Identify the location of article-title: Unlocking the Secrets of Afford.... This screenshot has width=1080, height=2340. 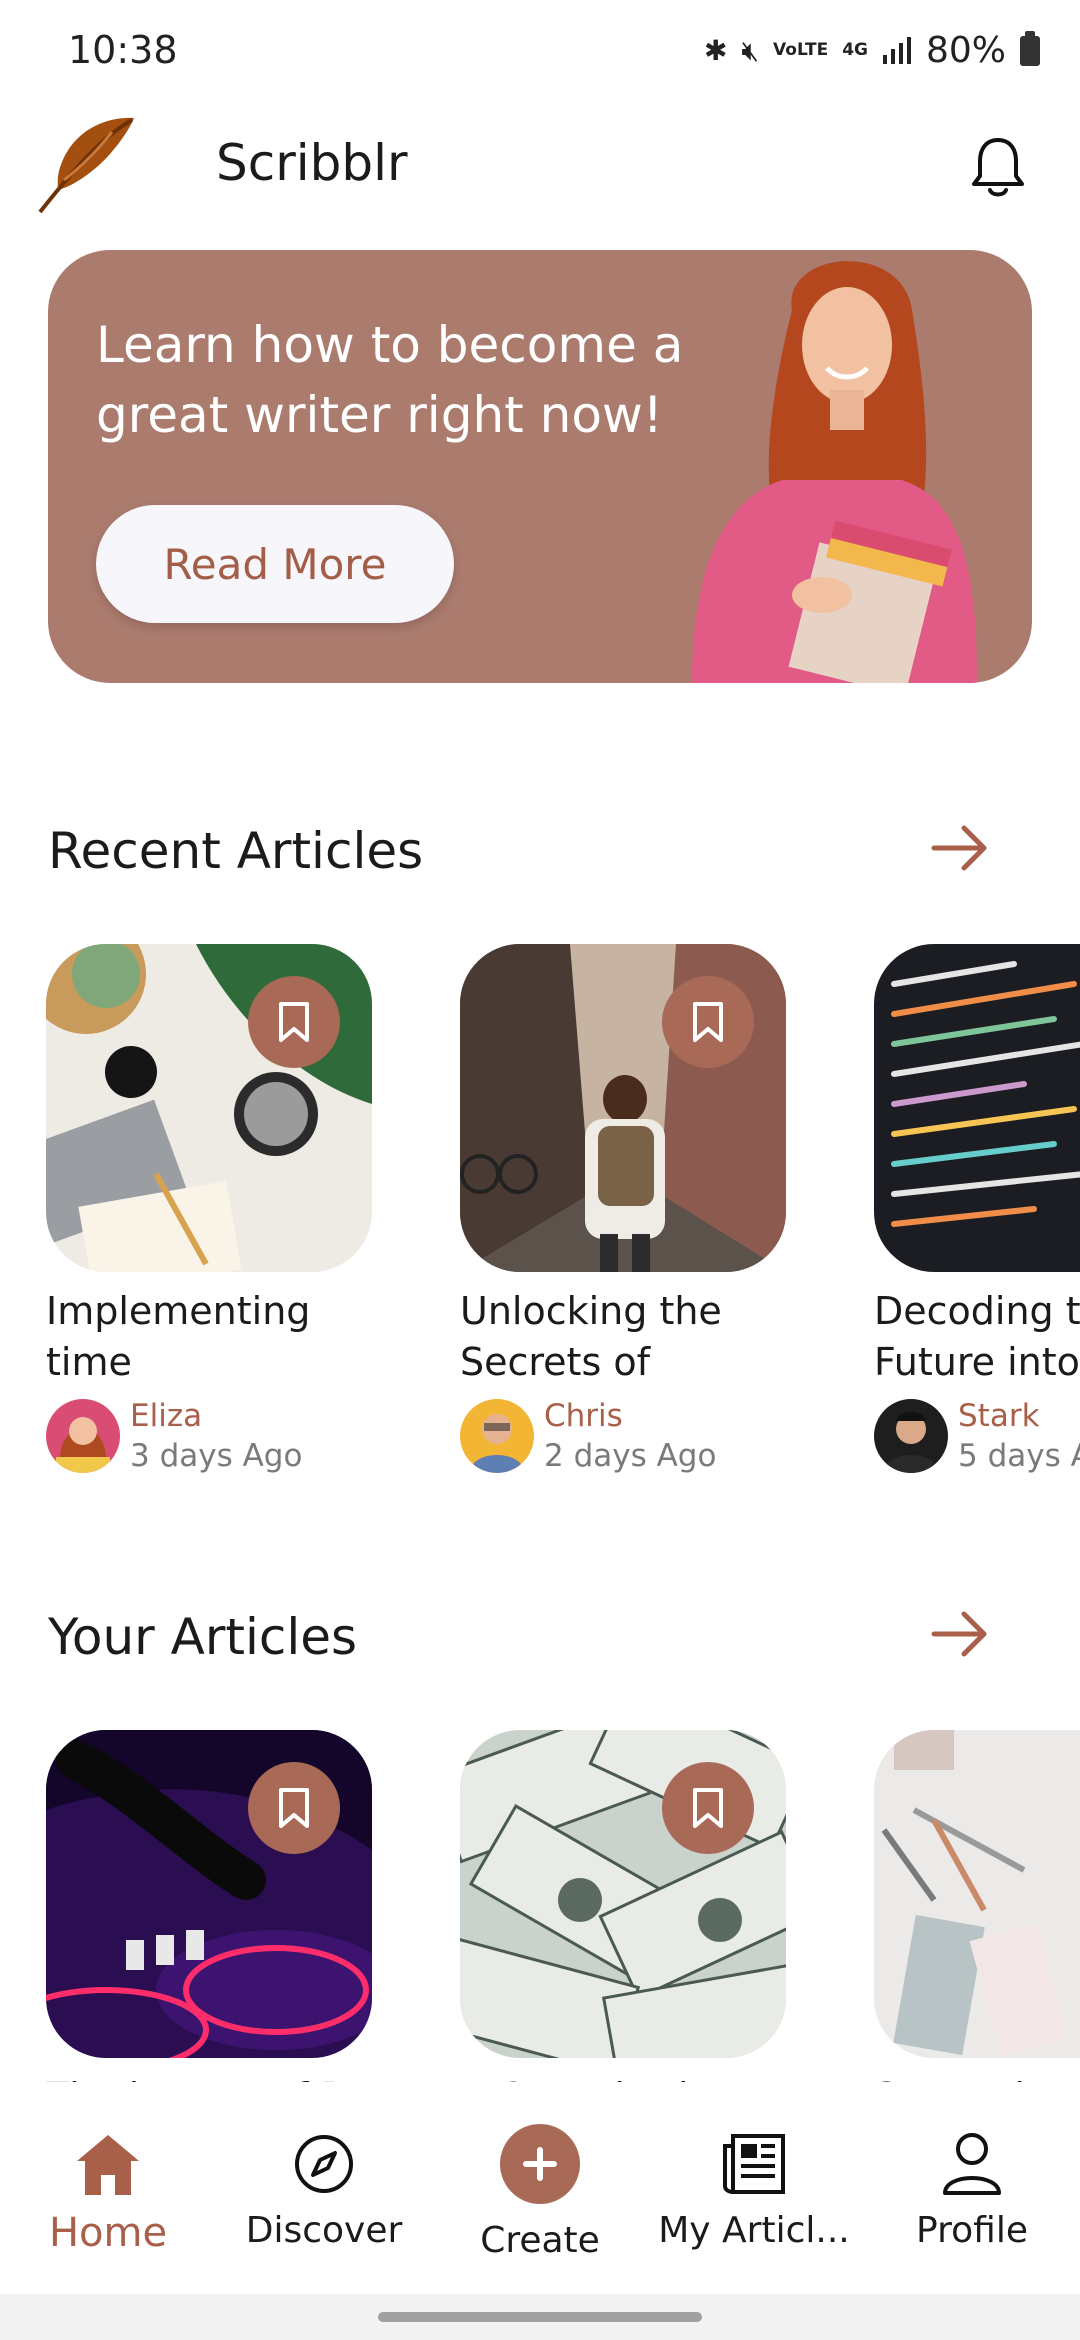
(591, 1336).